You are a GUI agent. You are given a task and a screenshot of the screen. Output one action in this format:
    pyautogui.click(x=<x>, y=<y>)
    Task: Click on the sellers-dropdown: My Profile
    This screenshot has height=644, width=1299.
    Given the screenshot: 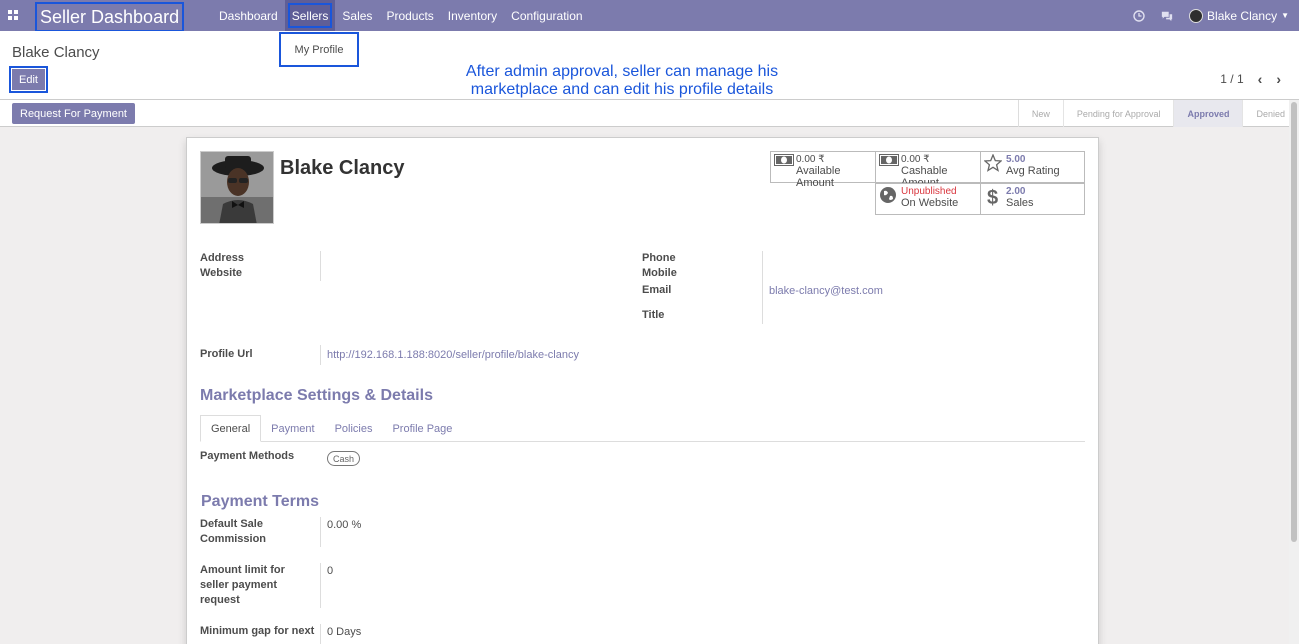 What is the action you would take?
    pyautogui.click(x=319, y=49)
    